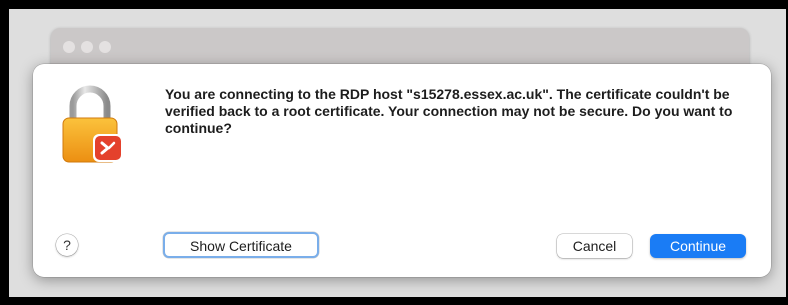  I want to click on show-certificate-button: Show Certificate, so click(241, 245).